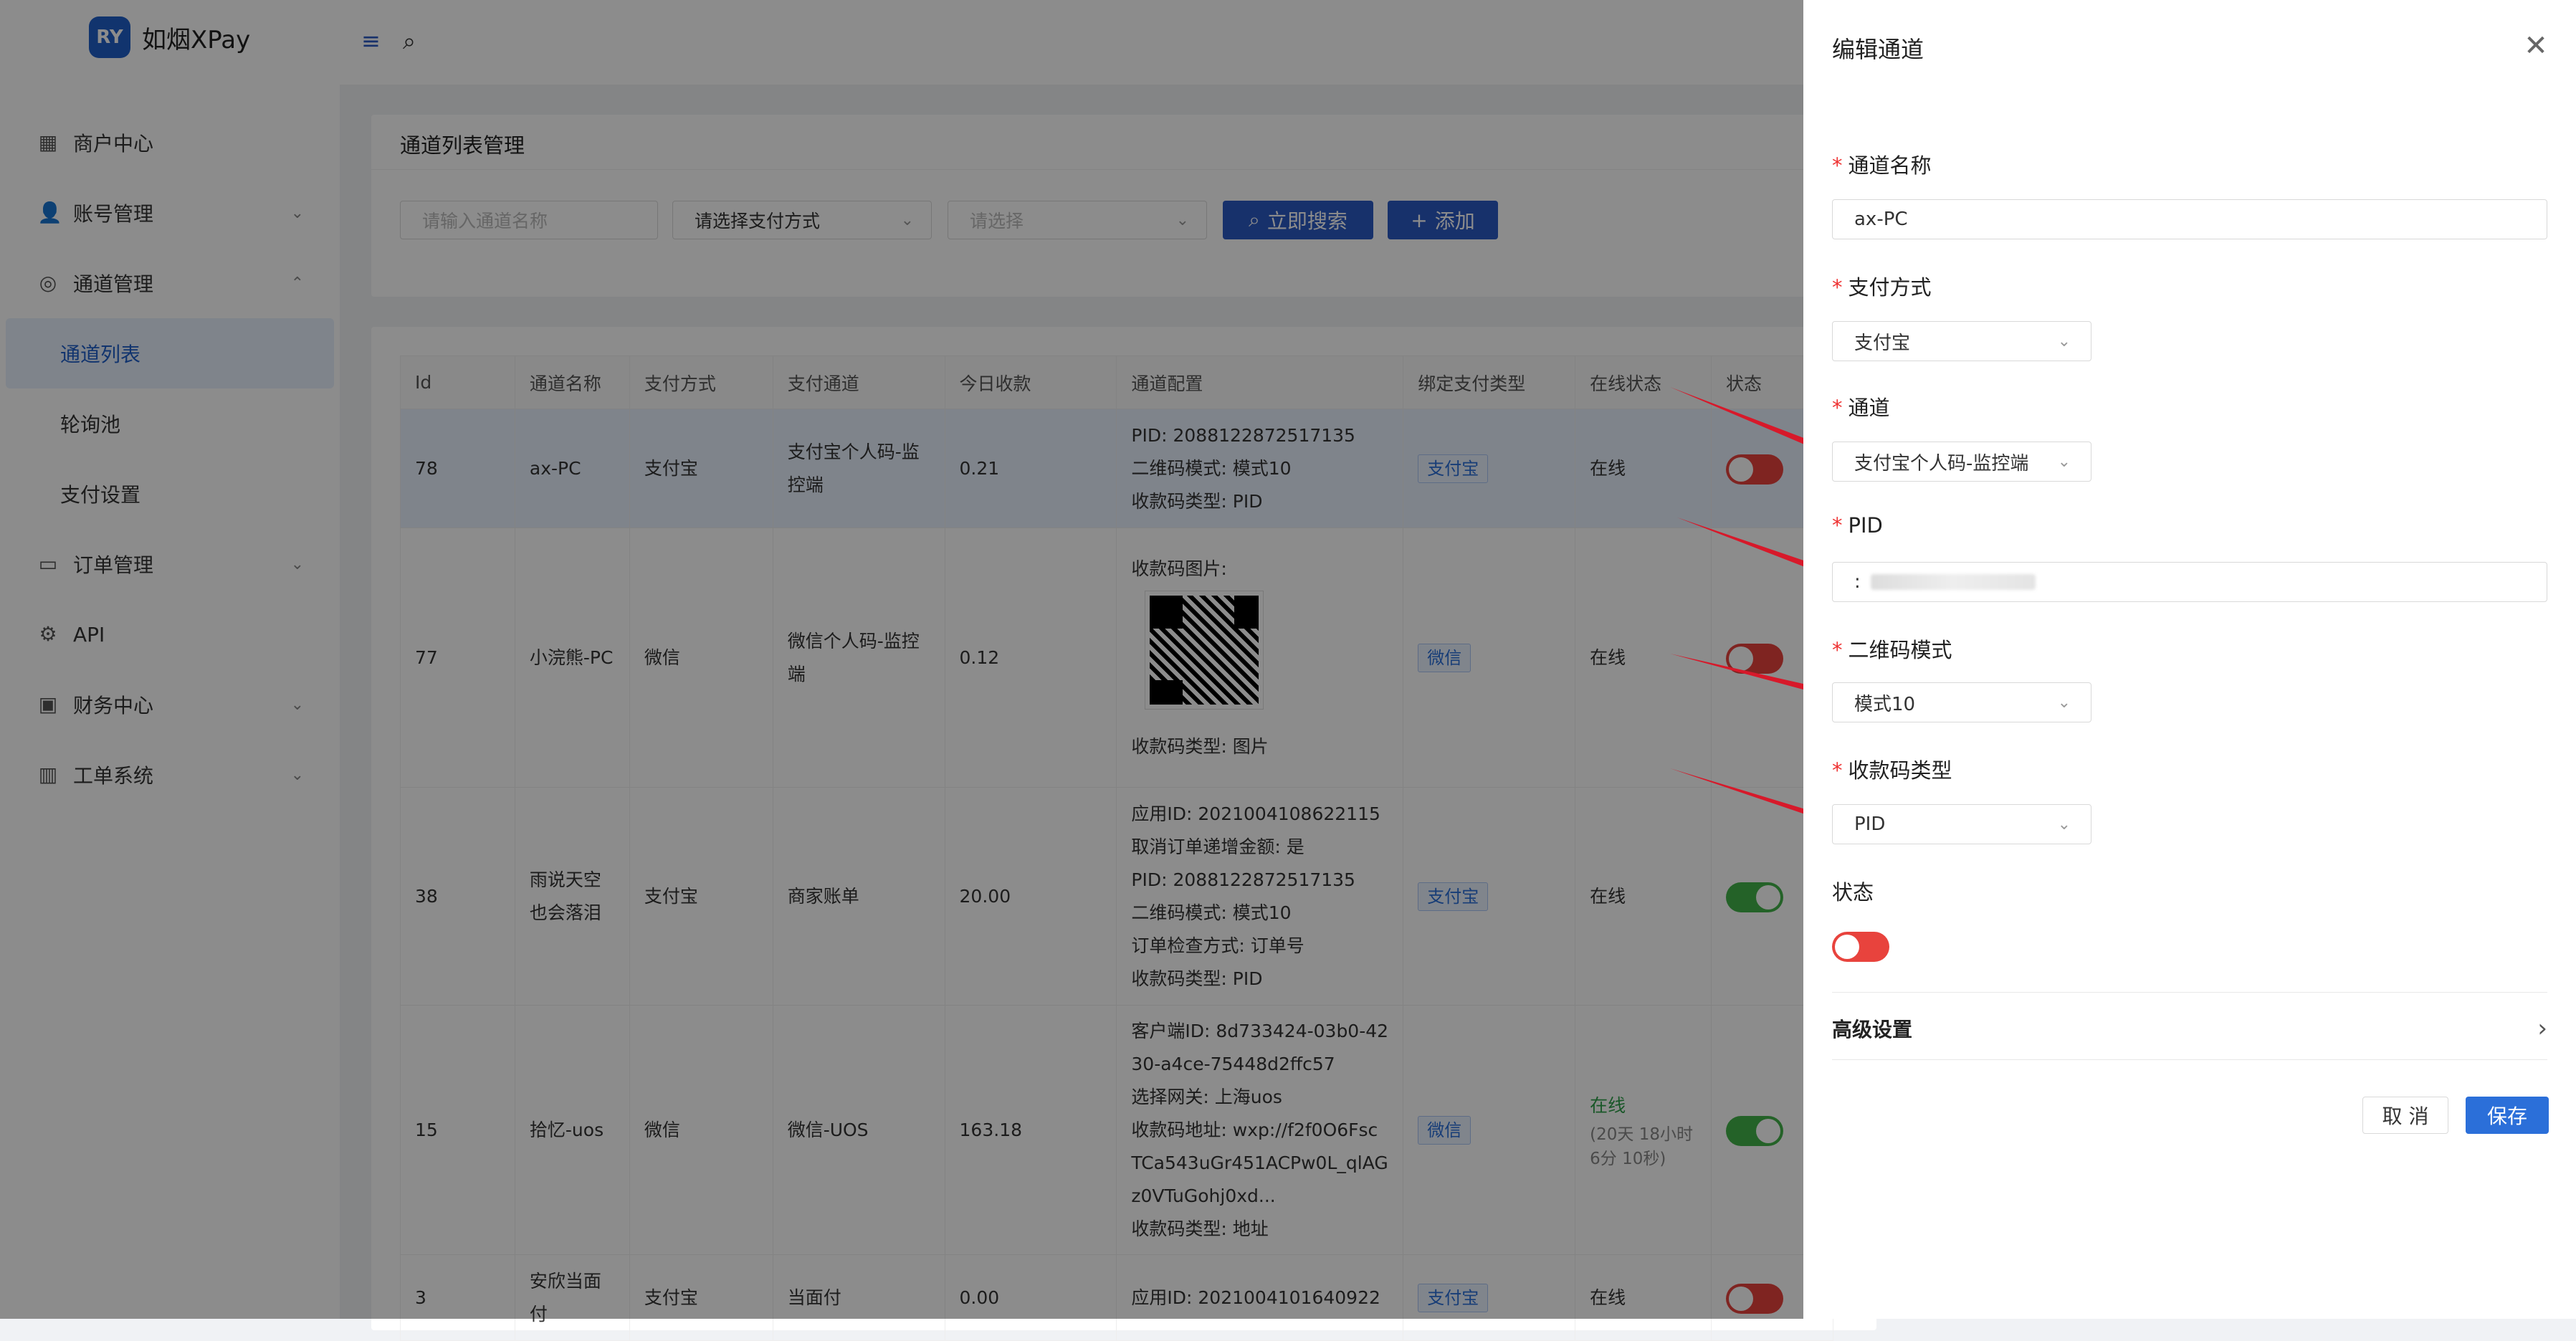 Image resolution: width=2576 pixels, height=1341 pixels. I want to click on code-type-select: PID ⌄, so click(1961, 824).